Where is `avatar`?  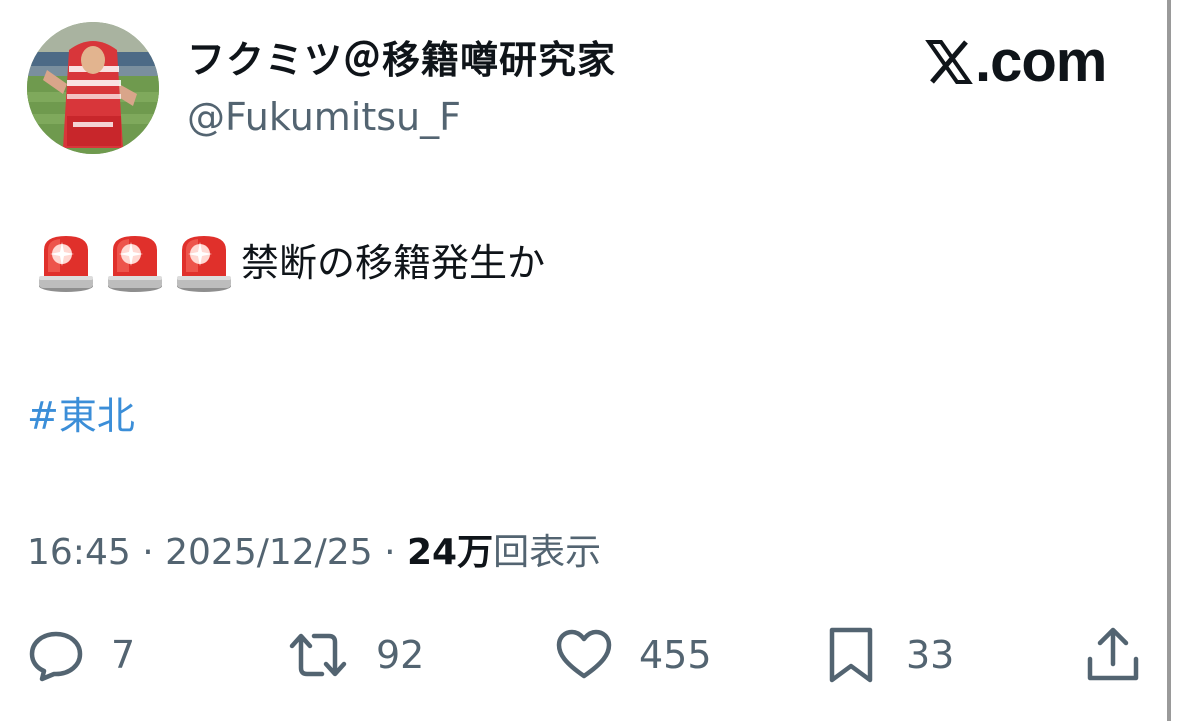
avatar is located at coordinates (93, 88).